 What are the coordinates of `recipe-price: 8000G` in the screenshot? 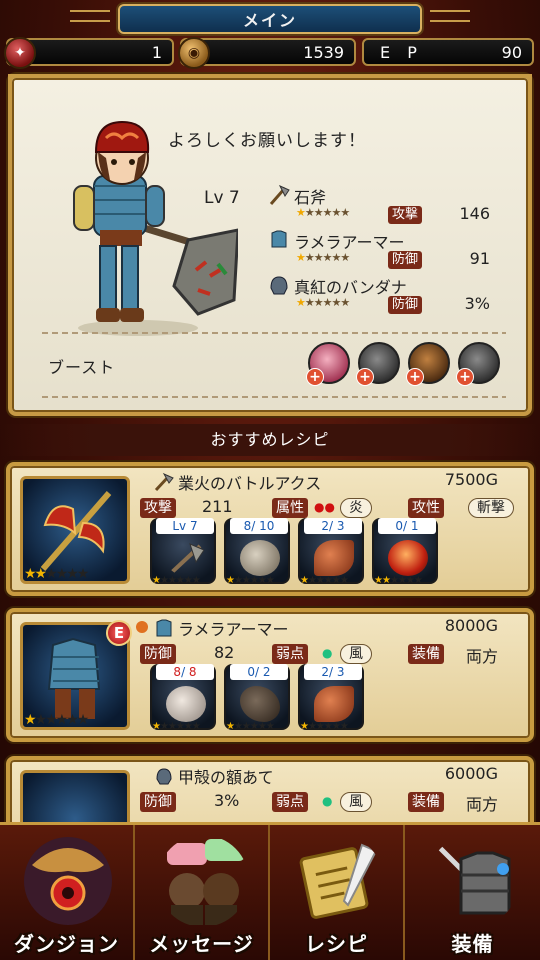 It's located at (471, 625).